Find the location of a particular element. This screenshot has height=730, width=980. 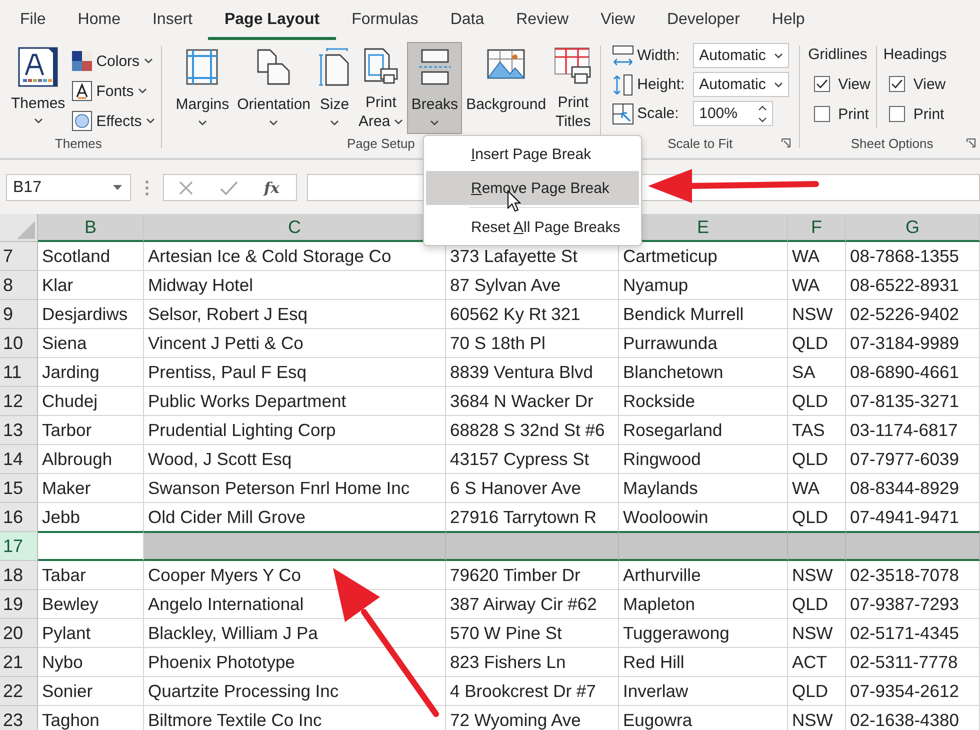

row-header: 23 is located at coordinates (19, 718).